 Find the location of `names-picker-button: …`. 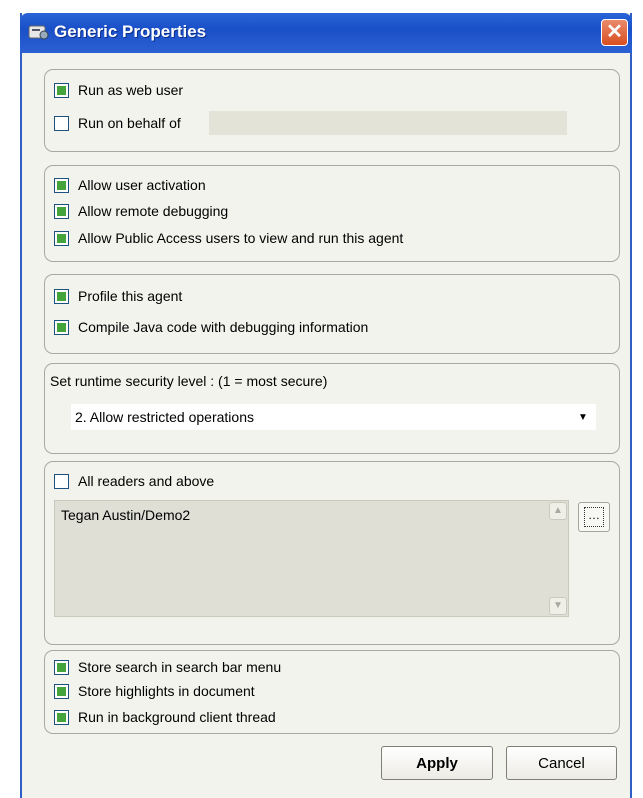

names-picker-button: … is located at coordinates (594, 517).